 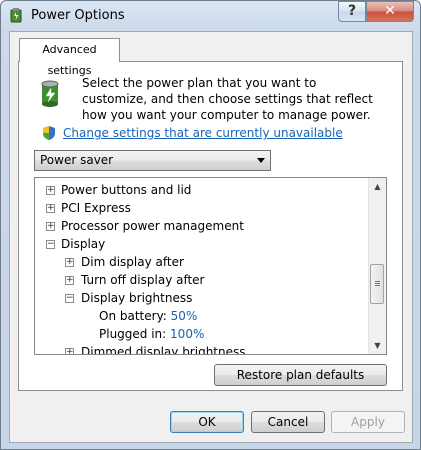 I want to click on tab-advanced-settings: Advanced settings, so click(x=69, y=57).